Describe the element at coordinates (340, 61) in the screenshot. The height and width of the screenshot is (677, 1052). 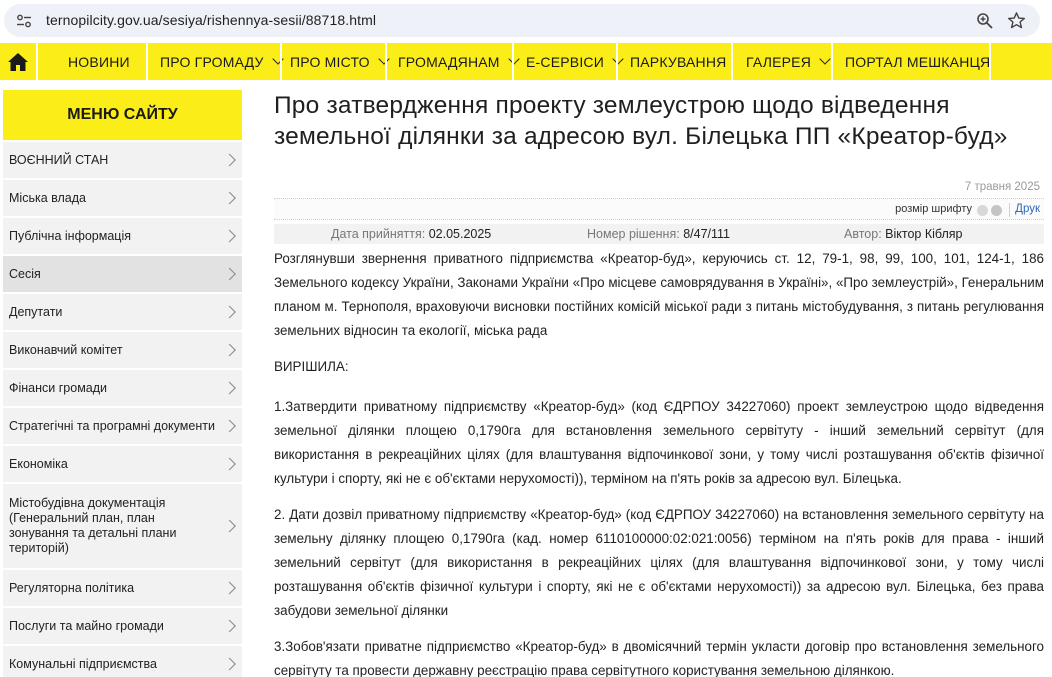
I see `nav-item-city: ПРО МІСТО` at that location.